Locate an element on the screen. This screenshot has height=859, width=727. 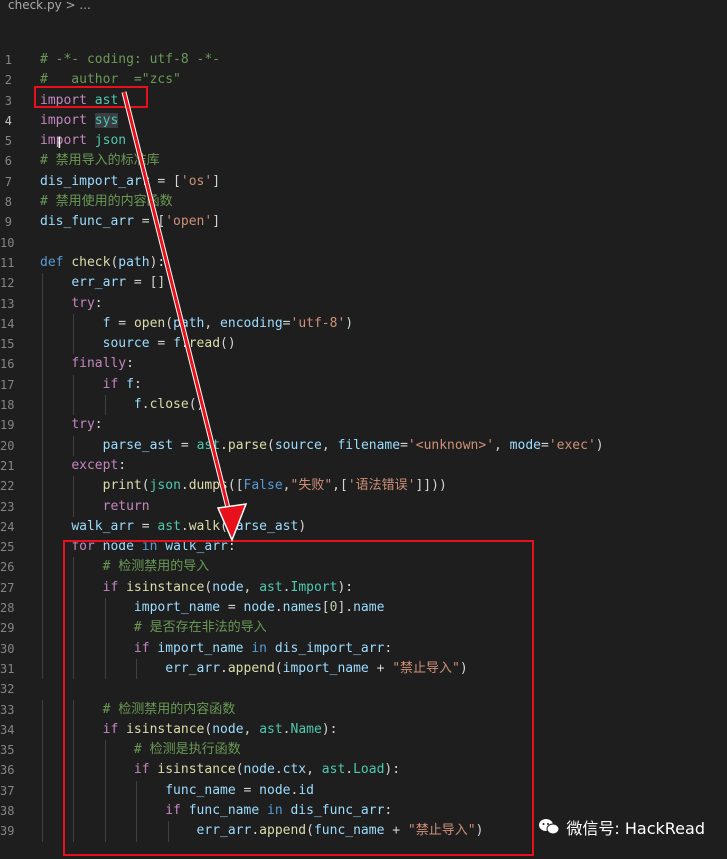
watermark-text: 微信号: HackRead is located at coordinates (635, 828).